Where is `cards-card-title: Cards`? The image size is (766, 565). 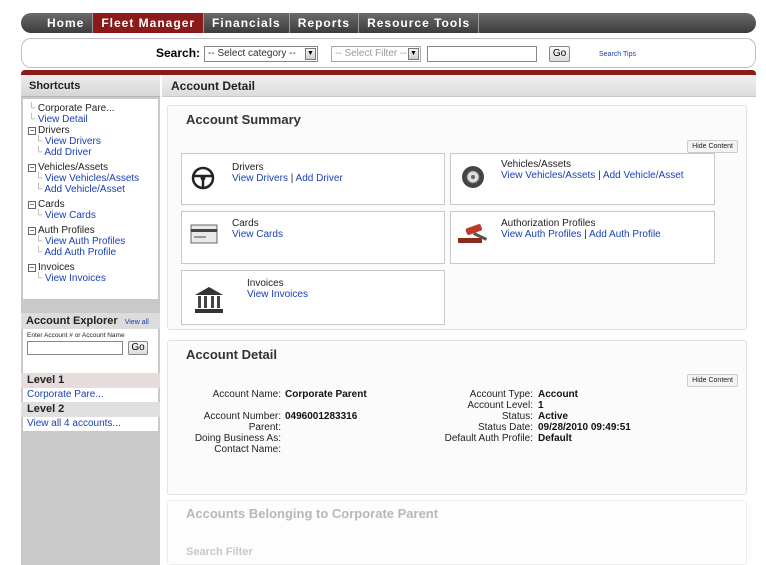 cards-card-title: Cards is located at coordinates (245, 223).